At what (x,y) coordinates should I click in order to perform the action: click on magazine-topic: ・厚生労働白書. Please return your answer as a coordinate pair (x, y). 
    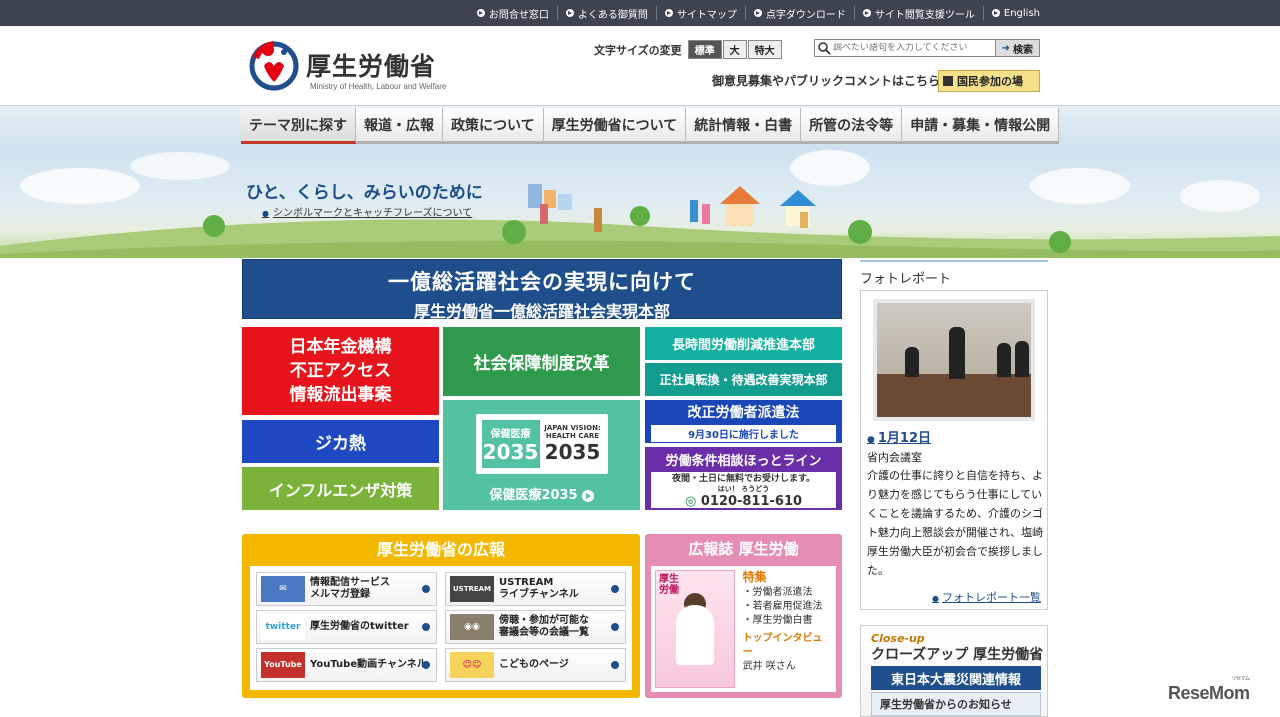
    Looking at the image, I should click on (777, 620).